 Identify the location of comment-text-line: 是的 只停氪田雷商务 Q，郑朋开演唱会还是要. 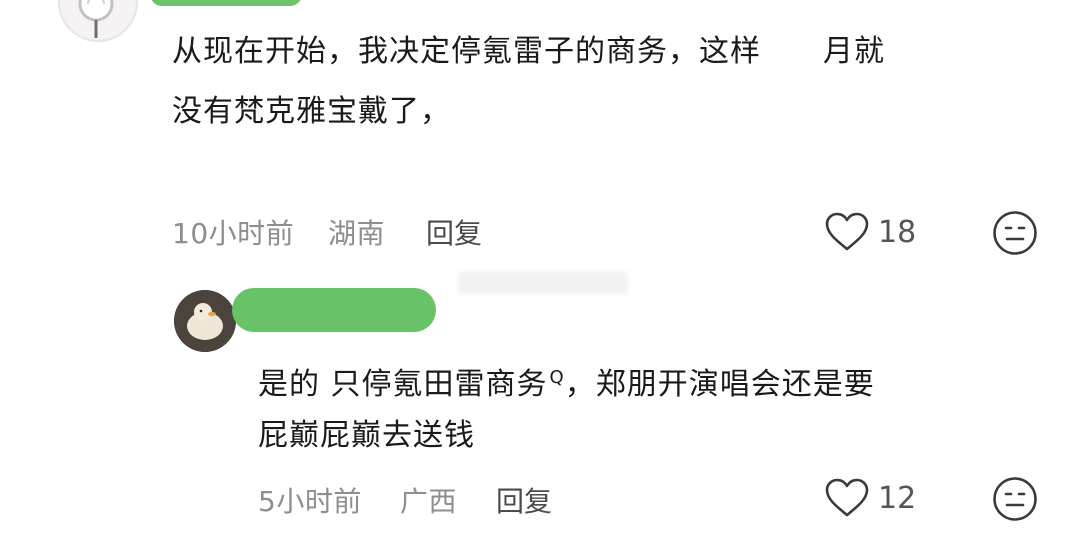
(566, 381).